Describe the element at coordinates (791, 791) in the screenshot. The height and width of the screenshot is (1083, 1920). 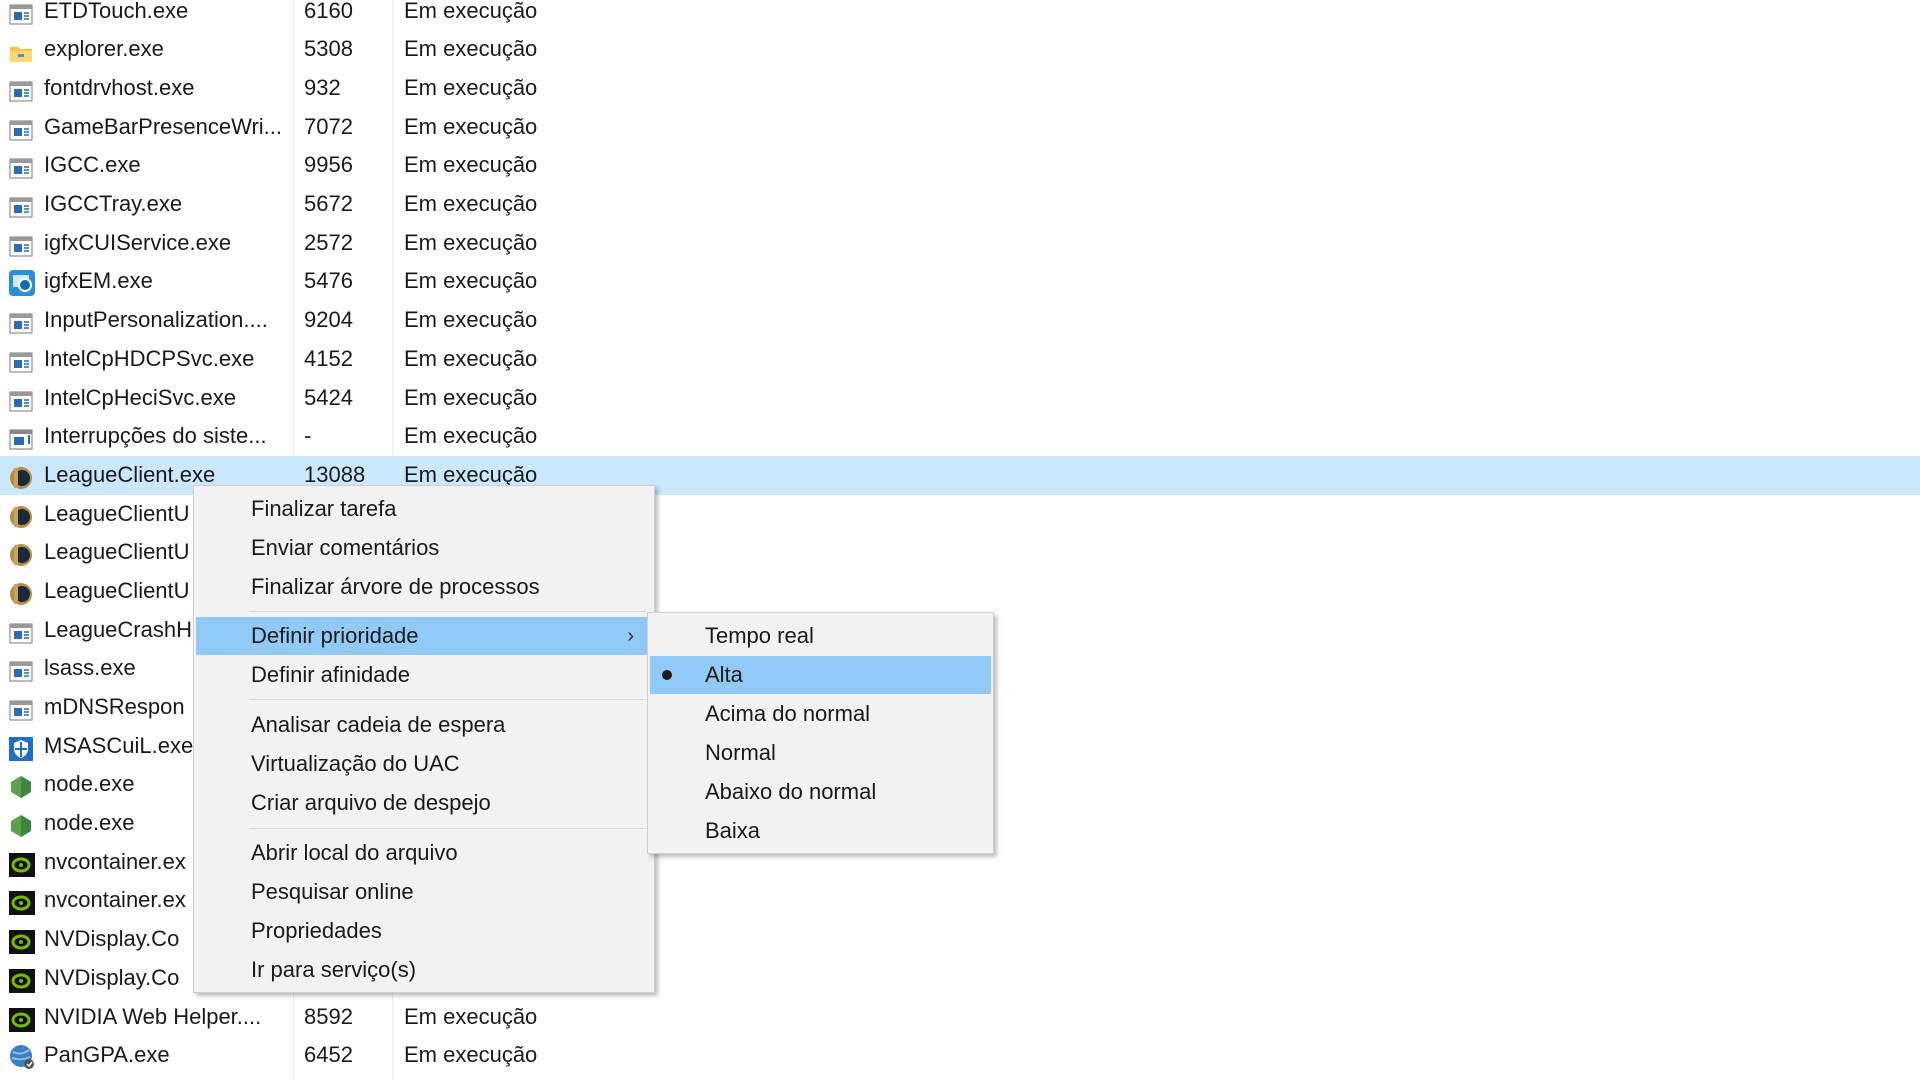
I see `priority-option-label: Abaixo do normal` at that location.